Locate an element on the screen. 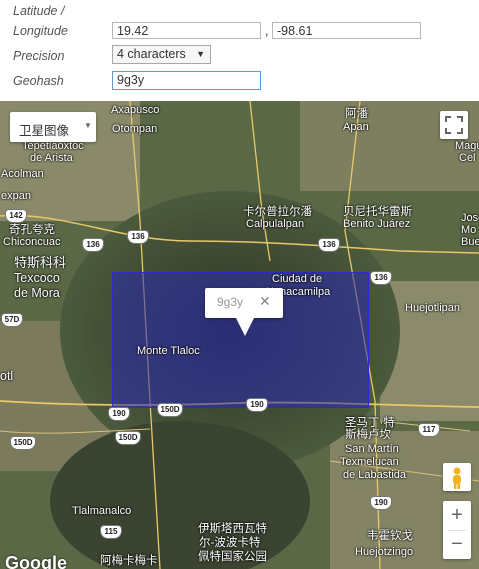 The height and width of the screenshot is (569, 479). infowindow-pointer is located at coordinates (245, 327).